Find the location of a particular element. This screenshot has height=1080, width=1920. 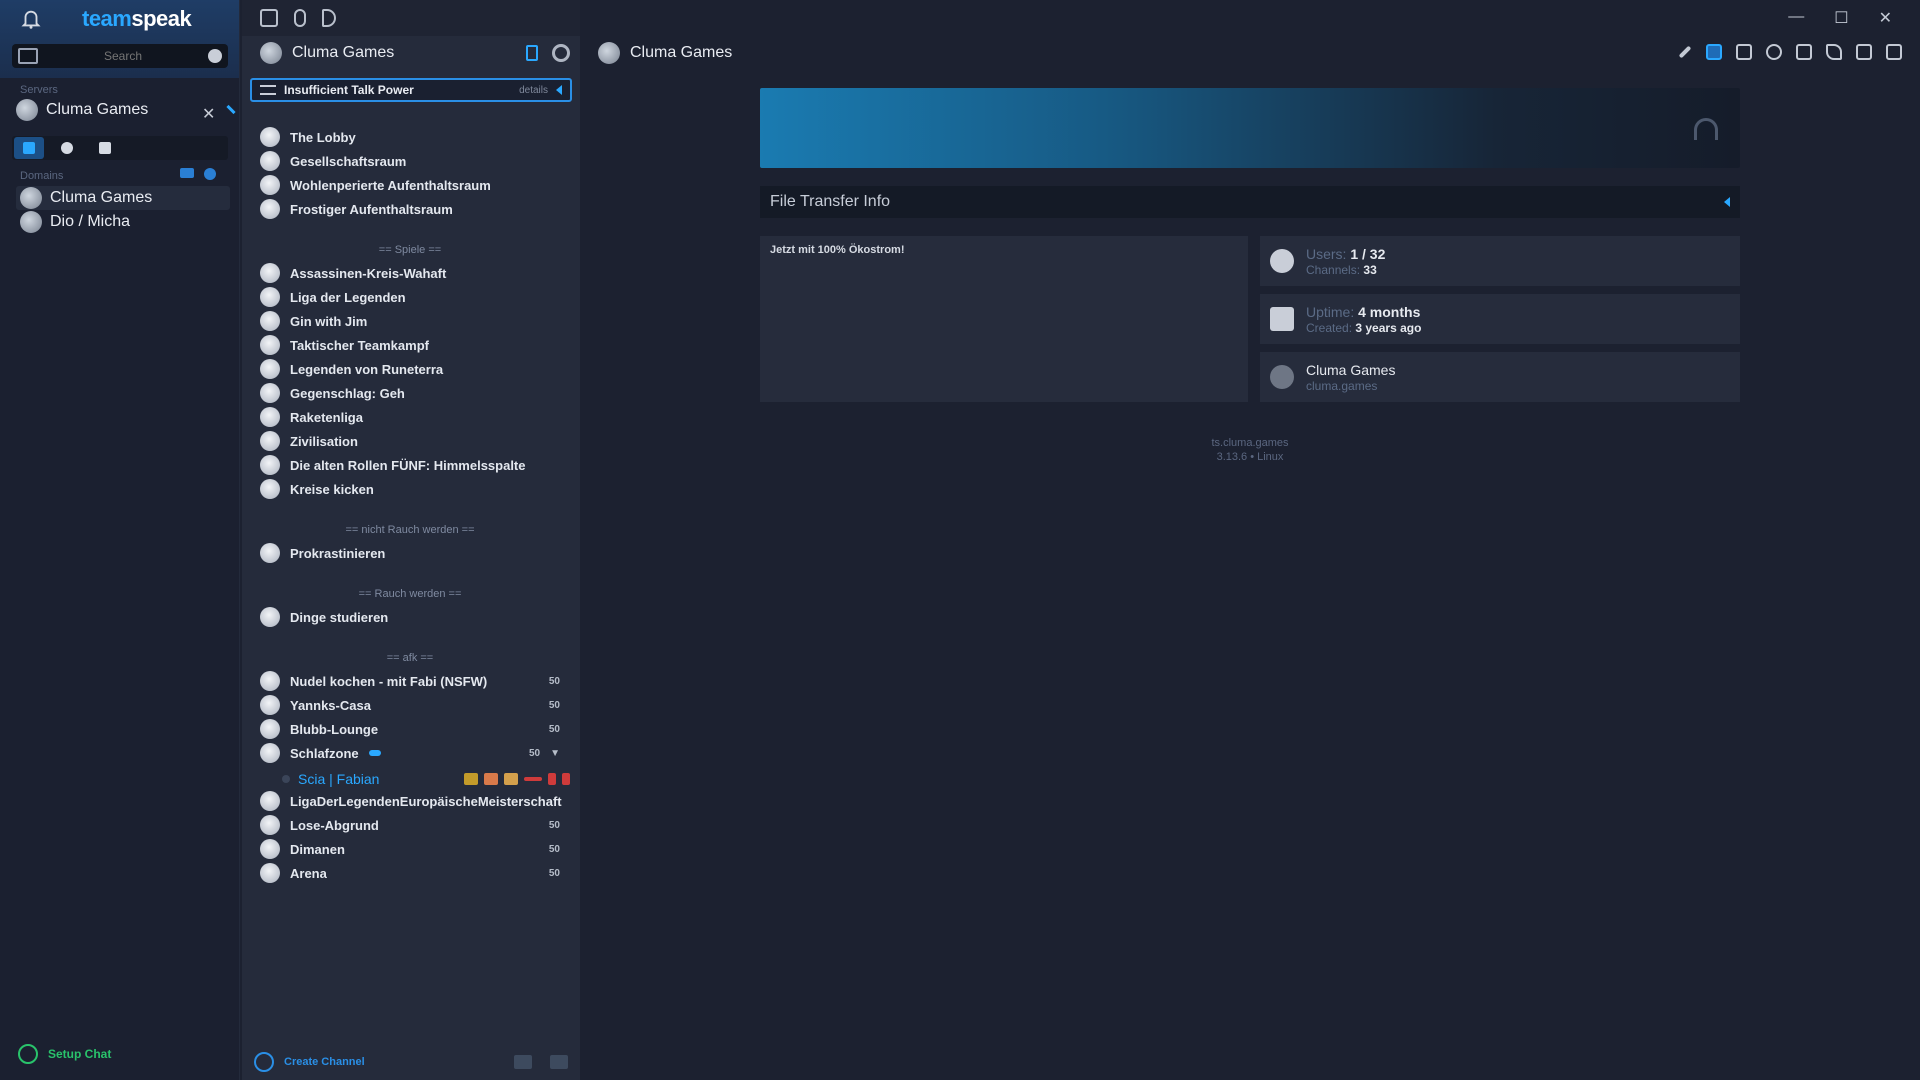

bookmark-list-icon is located at coordinates (28, 56).